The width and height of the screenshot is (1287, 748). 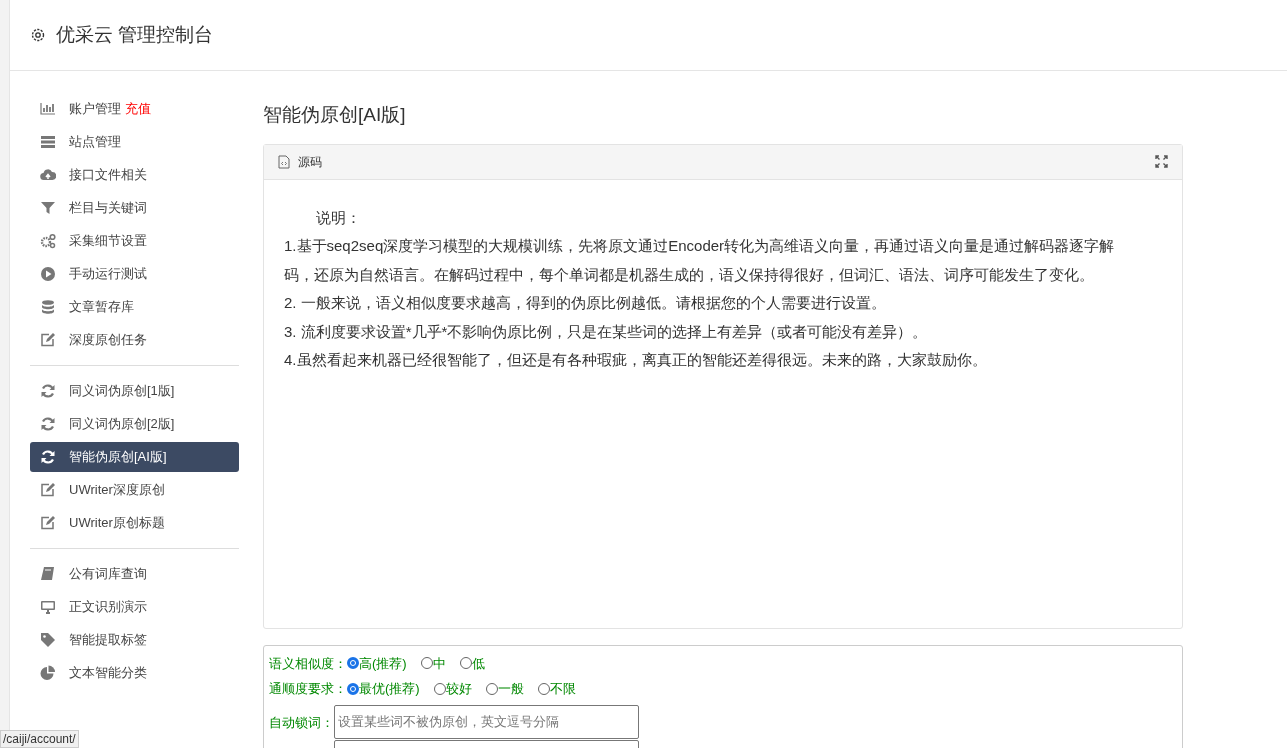 What do you see at coordinates (134, 523) in the screenshot?
I see `sidebar-item: UWriter原创标题` at bounding box center [134, 523].